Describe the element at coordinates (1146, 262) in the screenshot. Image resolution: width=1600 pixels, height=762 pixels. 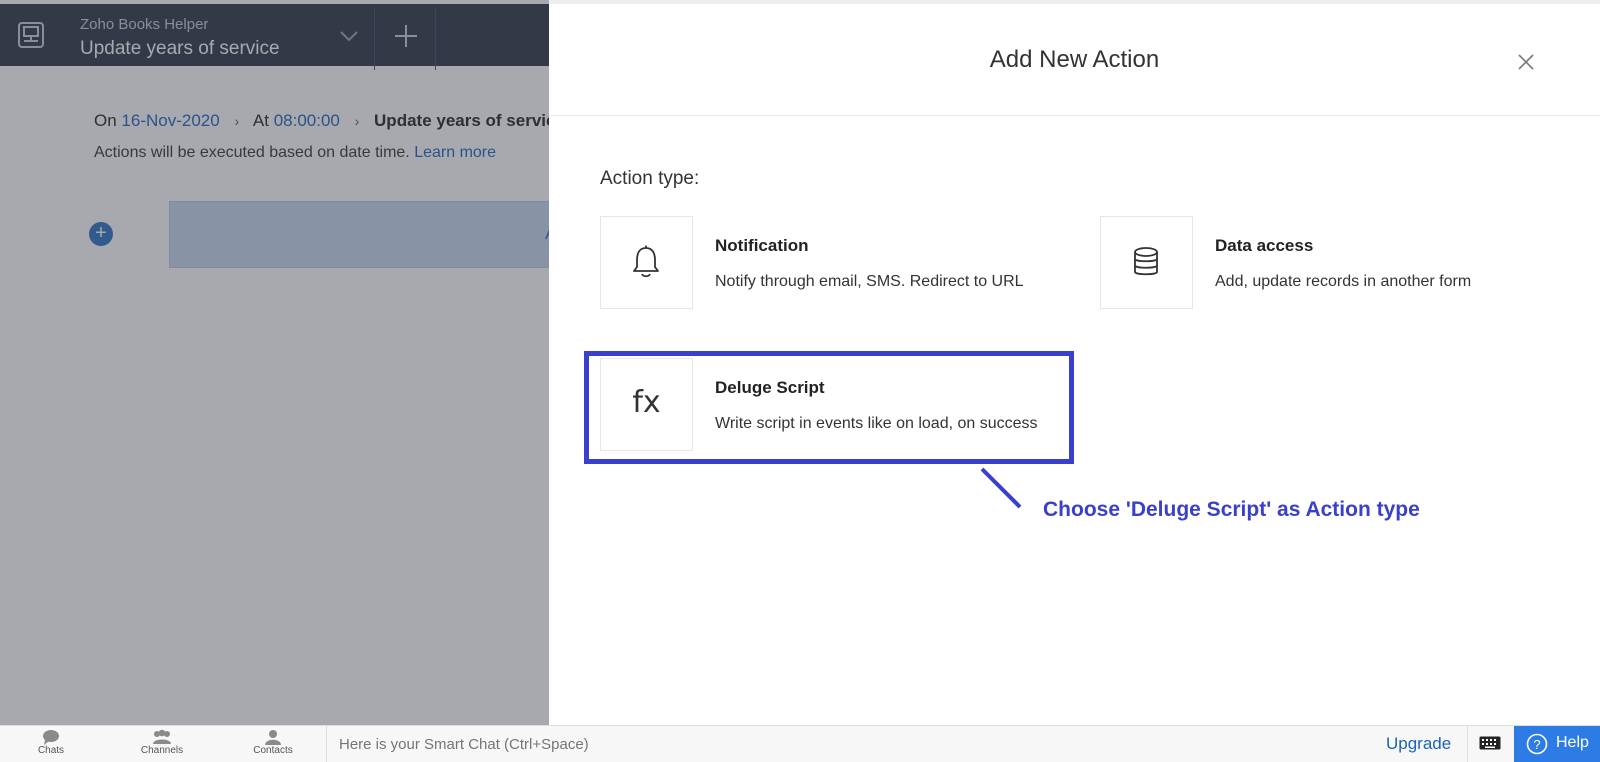
I see `database-icon` at that location.